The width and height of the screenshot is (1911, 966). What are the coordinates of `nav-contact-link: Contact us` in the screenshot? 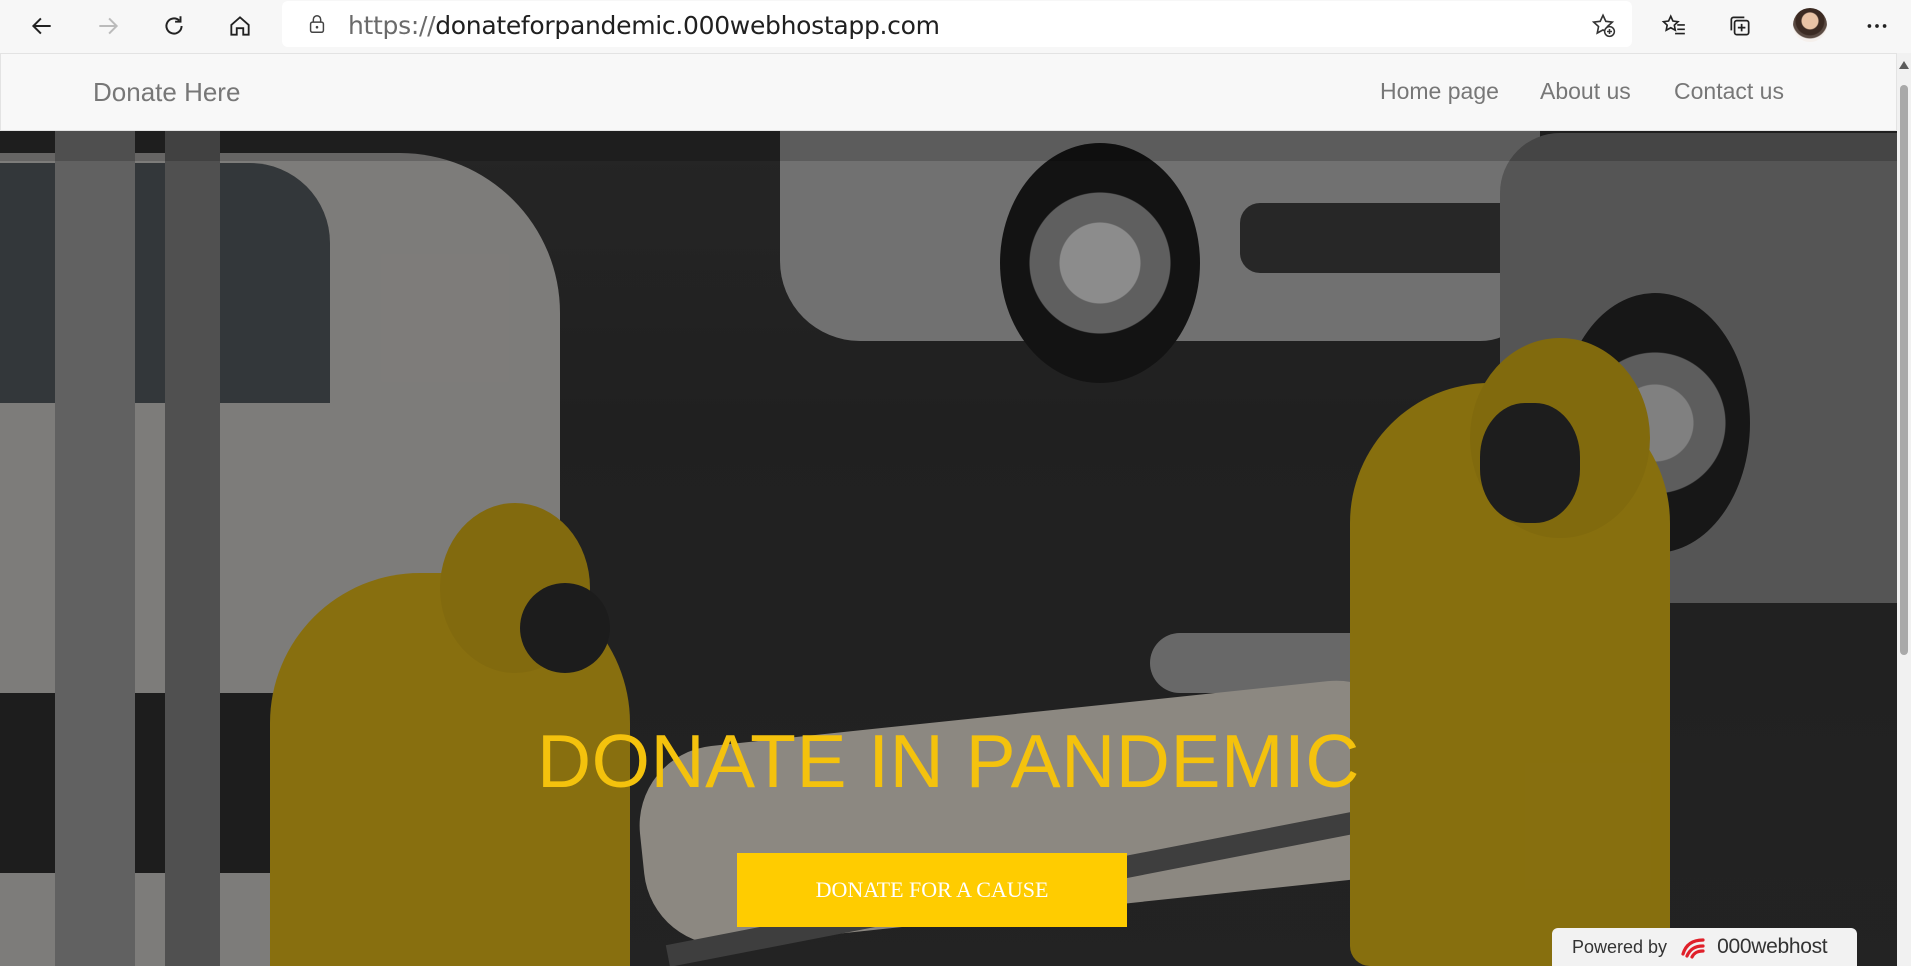 It's located at (1729, 91).